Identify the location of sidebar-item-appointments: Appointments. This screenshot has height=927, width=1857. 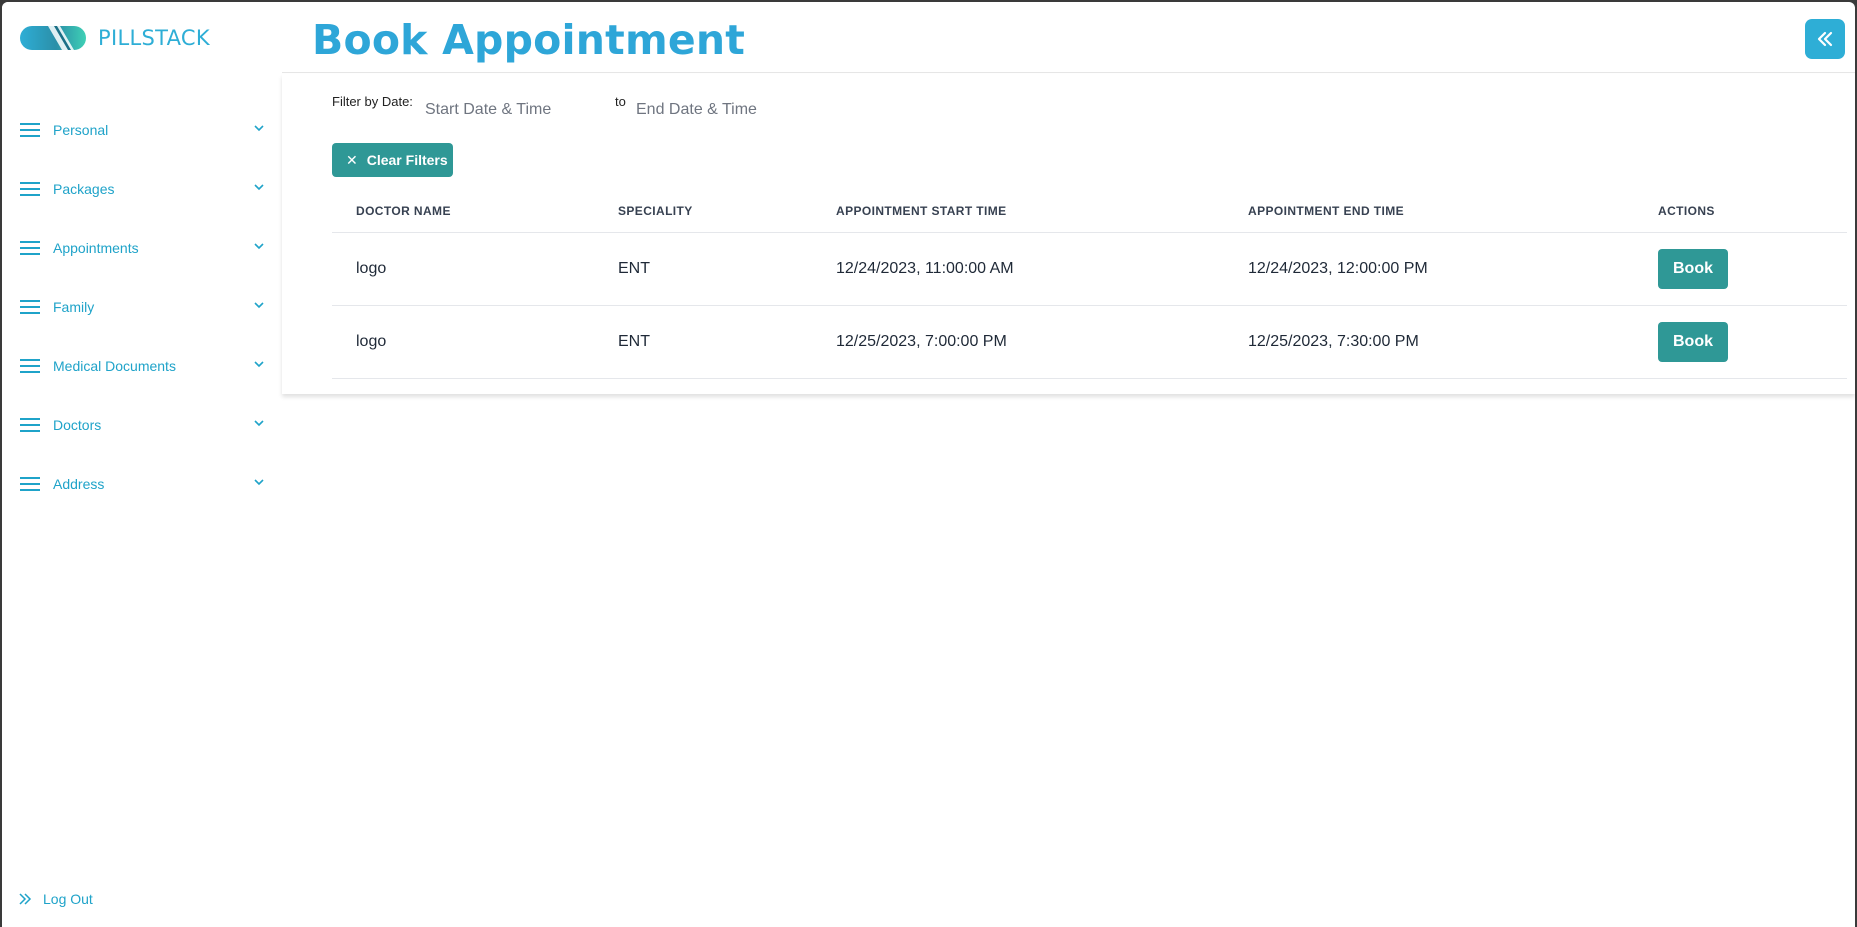
(142, 247).